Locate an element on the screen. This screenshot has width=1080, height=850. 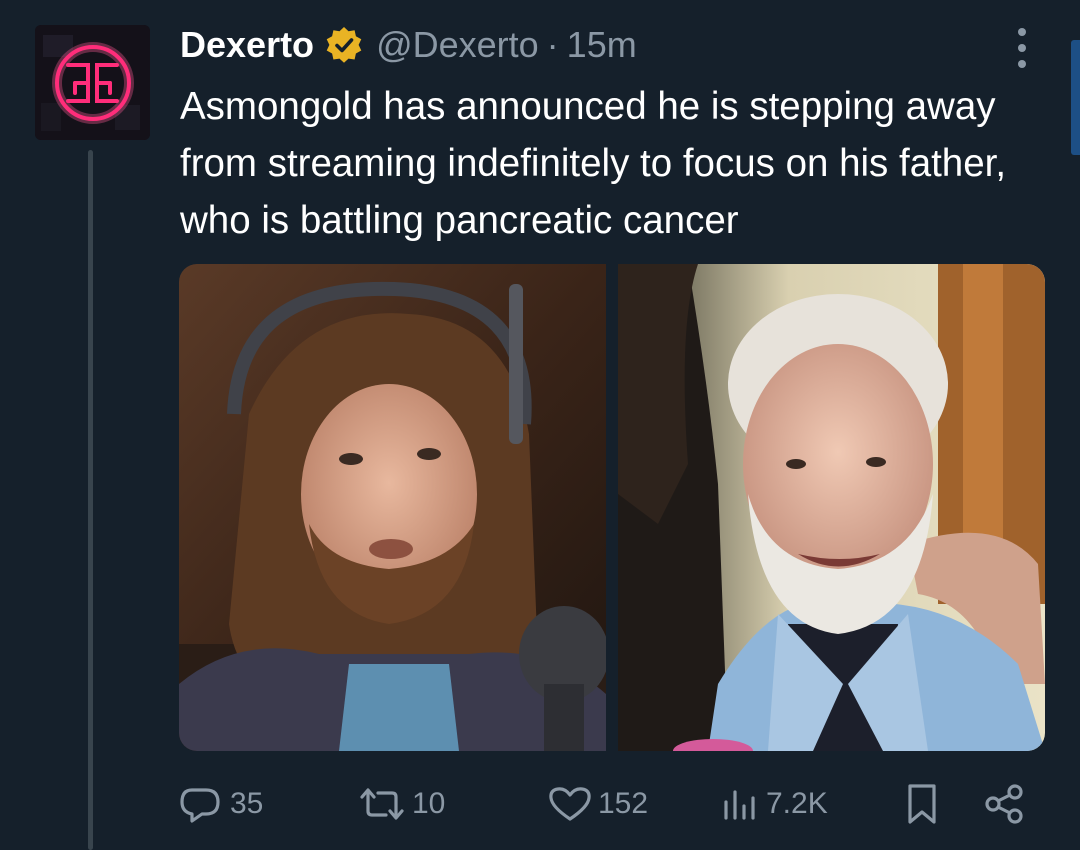
view-count: 7.2K is located at coordinates (797, 803).